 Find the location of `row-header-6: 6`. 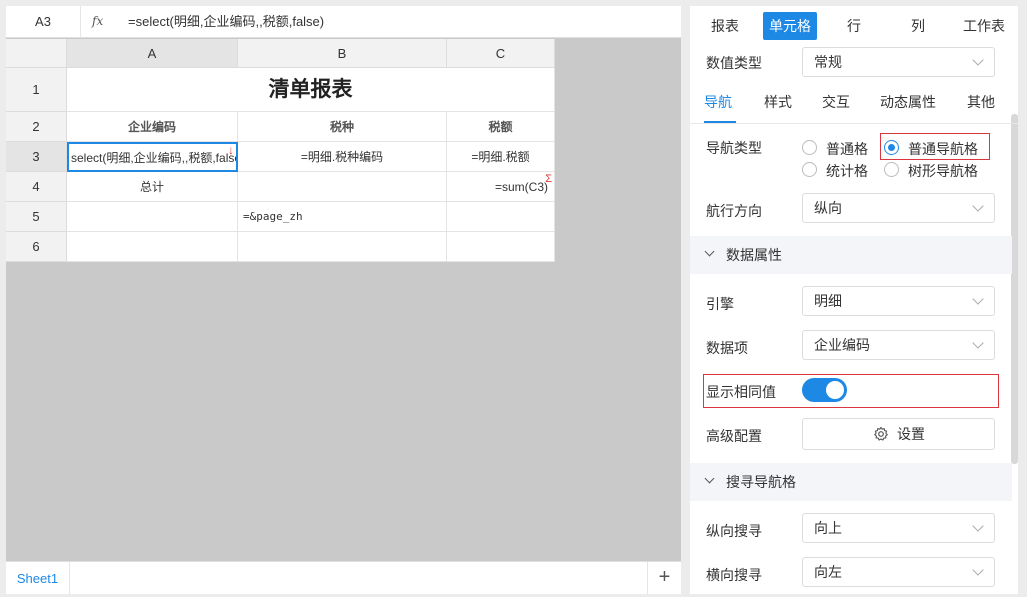

row-header-6: 6 is located at coordinates (36, 247).